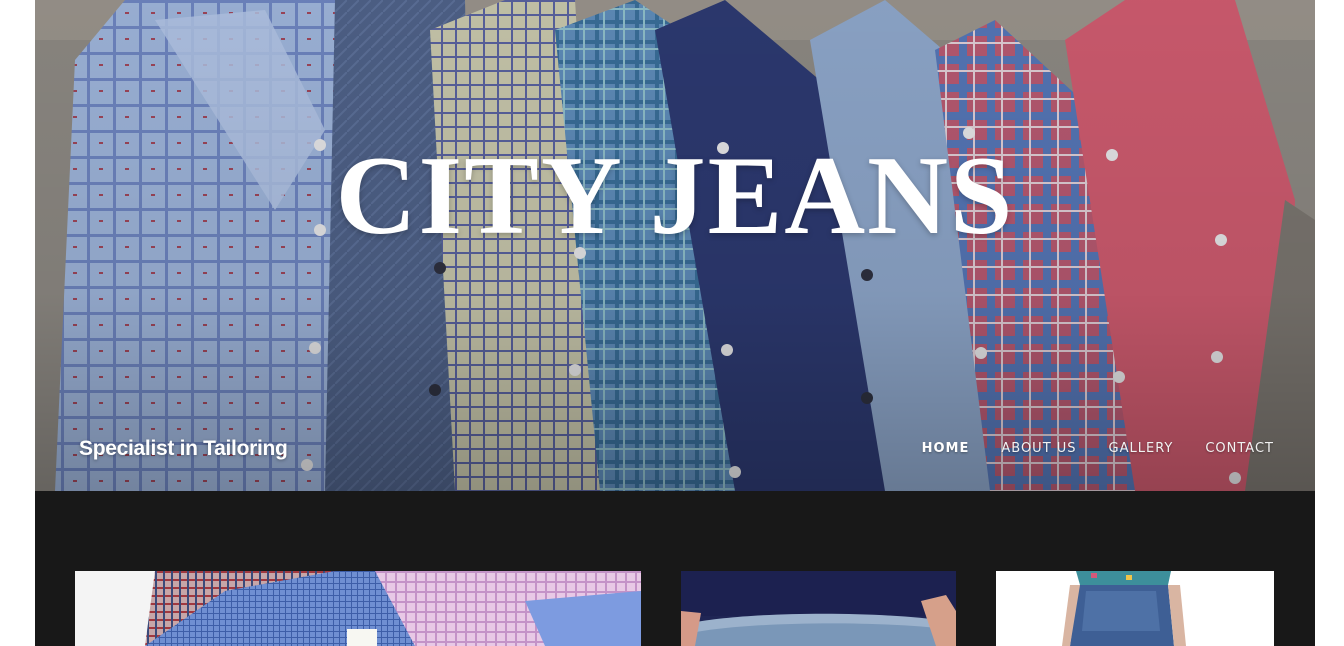 The width and height of the screenshot is (1344, 646). What do you see at coordinates (946, 448) in the screenshot?
I see `nav-home: HOME` at bounding box center [946, 448].